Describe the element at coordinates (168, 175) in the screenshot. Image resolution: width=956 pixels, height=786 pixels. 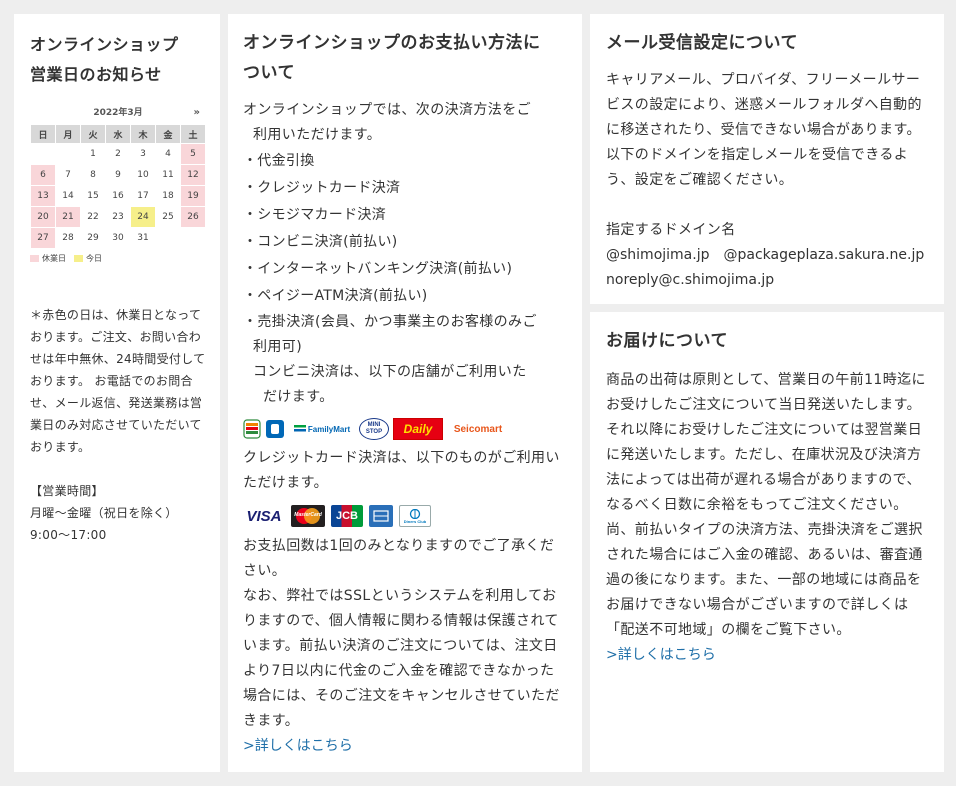
I see `calendar-day: 11` at that location.